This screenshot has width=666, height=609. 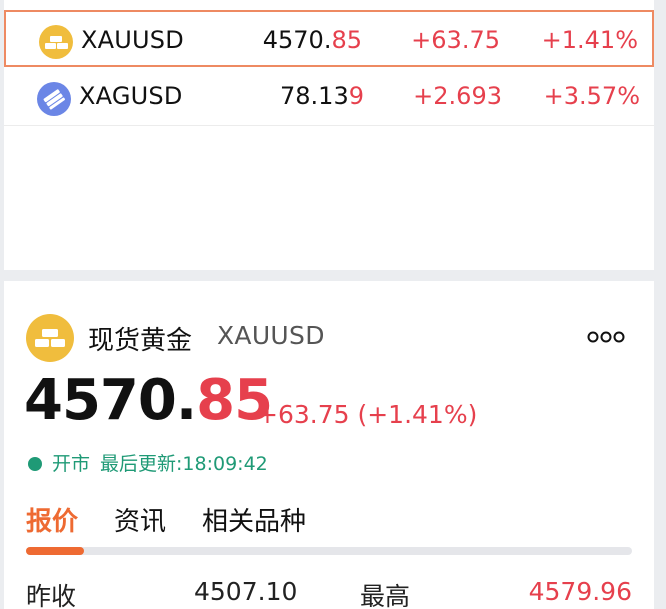 I want to click on tab-indicator, so click(x=55, y=551).